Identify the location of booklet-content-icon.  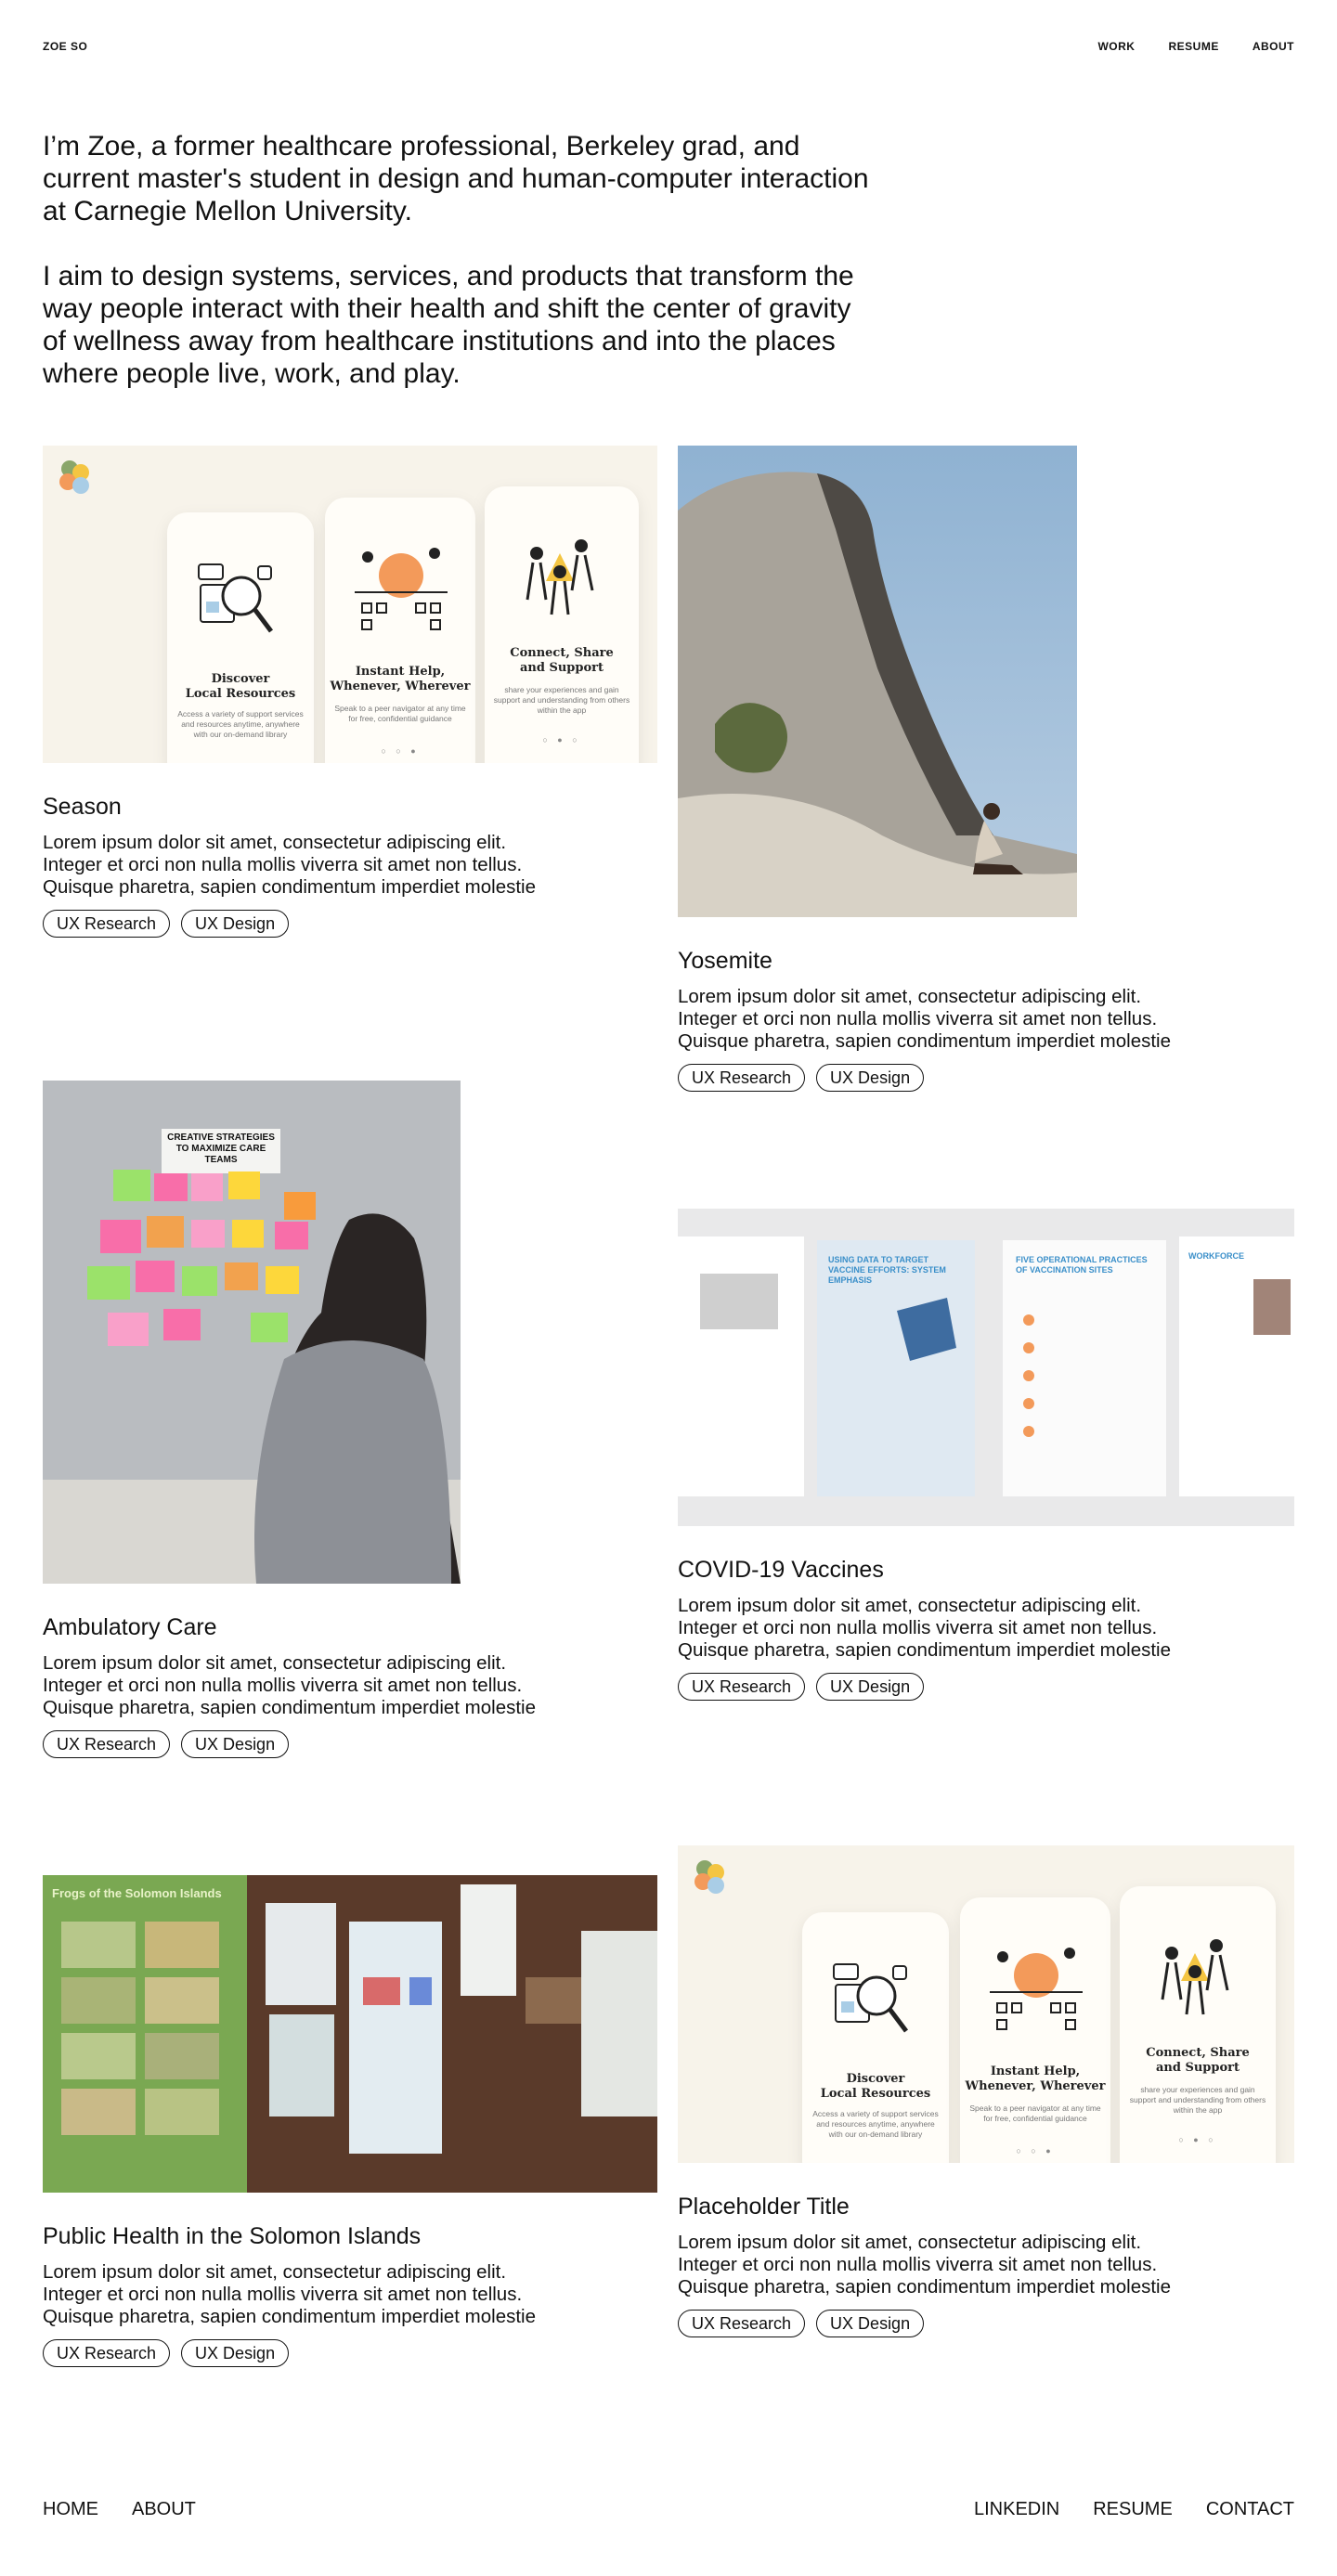
(995, 1355).